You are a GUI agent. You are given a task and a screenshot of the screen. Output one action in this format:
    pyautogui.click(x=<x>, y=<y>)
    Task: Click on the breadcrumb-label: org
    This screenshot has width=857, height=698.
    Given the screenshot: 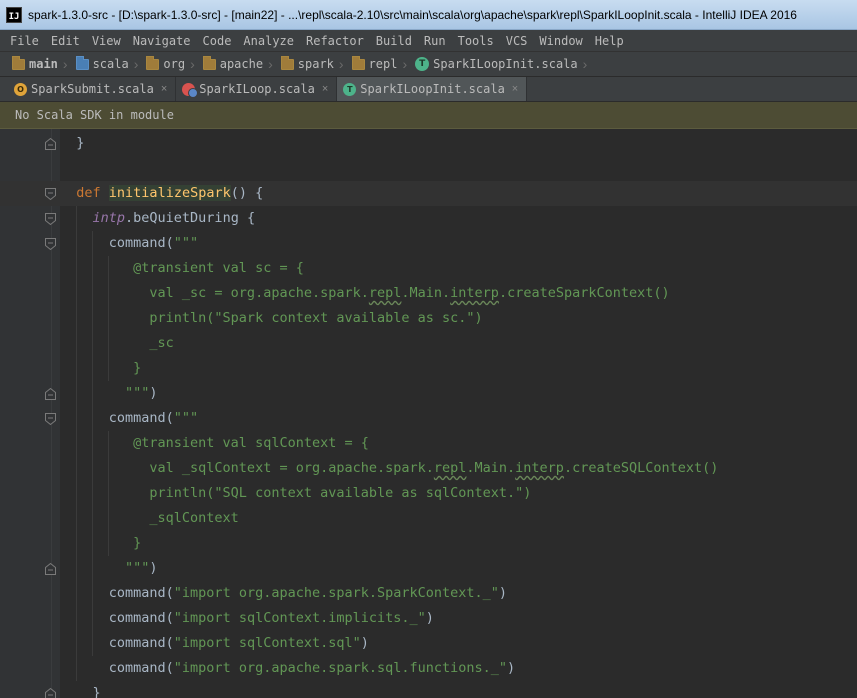 What is the action you would take?
    pyautogui.click(x=174, y=64)
    